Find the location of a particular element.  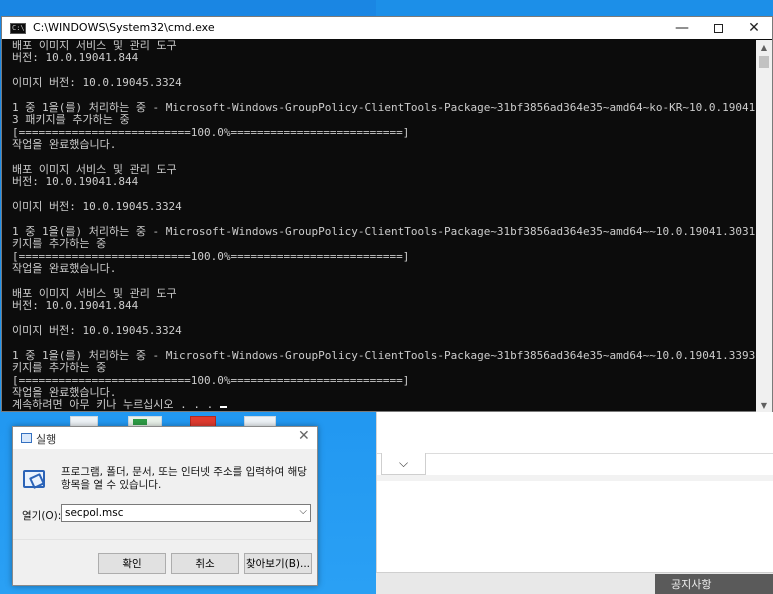

close-icon: ✕ is located at coordinates (754, 28).